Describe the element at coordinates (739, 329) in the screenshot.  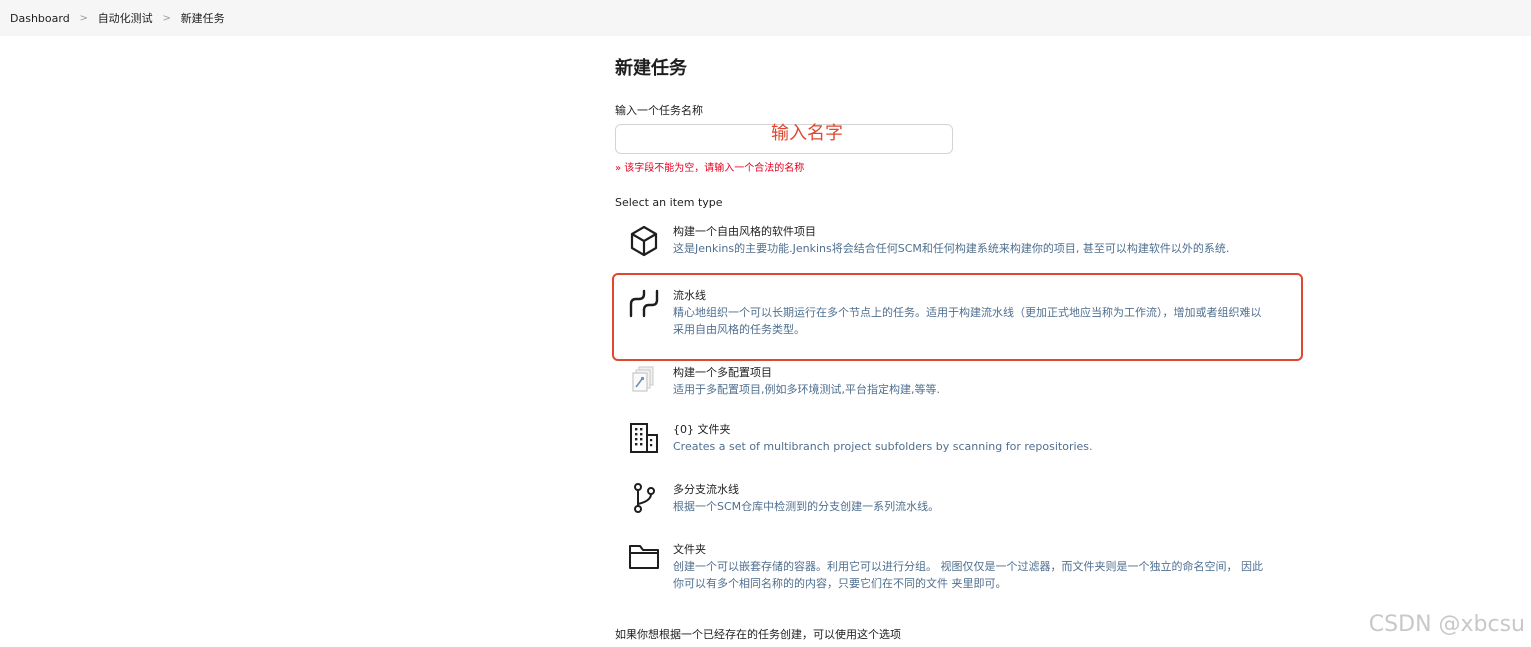
I see `item-type-description: 采用自由风格的任务类型。` at that location.